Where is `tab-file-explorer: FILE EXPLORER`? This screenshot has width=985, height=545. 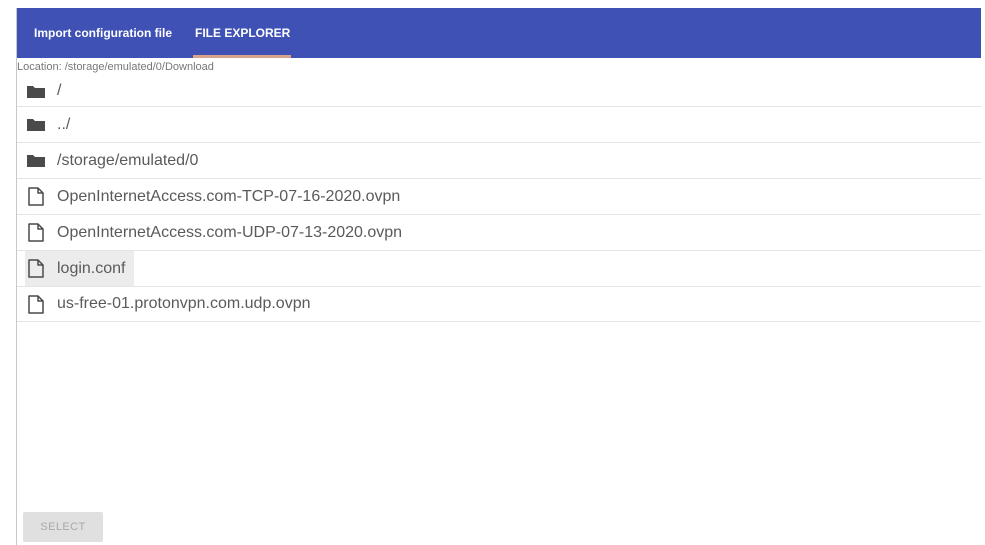 tab-file-explorer: FILE EXPLORER is located at coordinates (245, 33).